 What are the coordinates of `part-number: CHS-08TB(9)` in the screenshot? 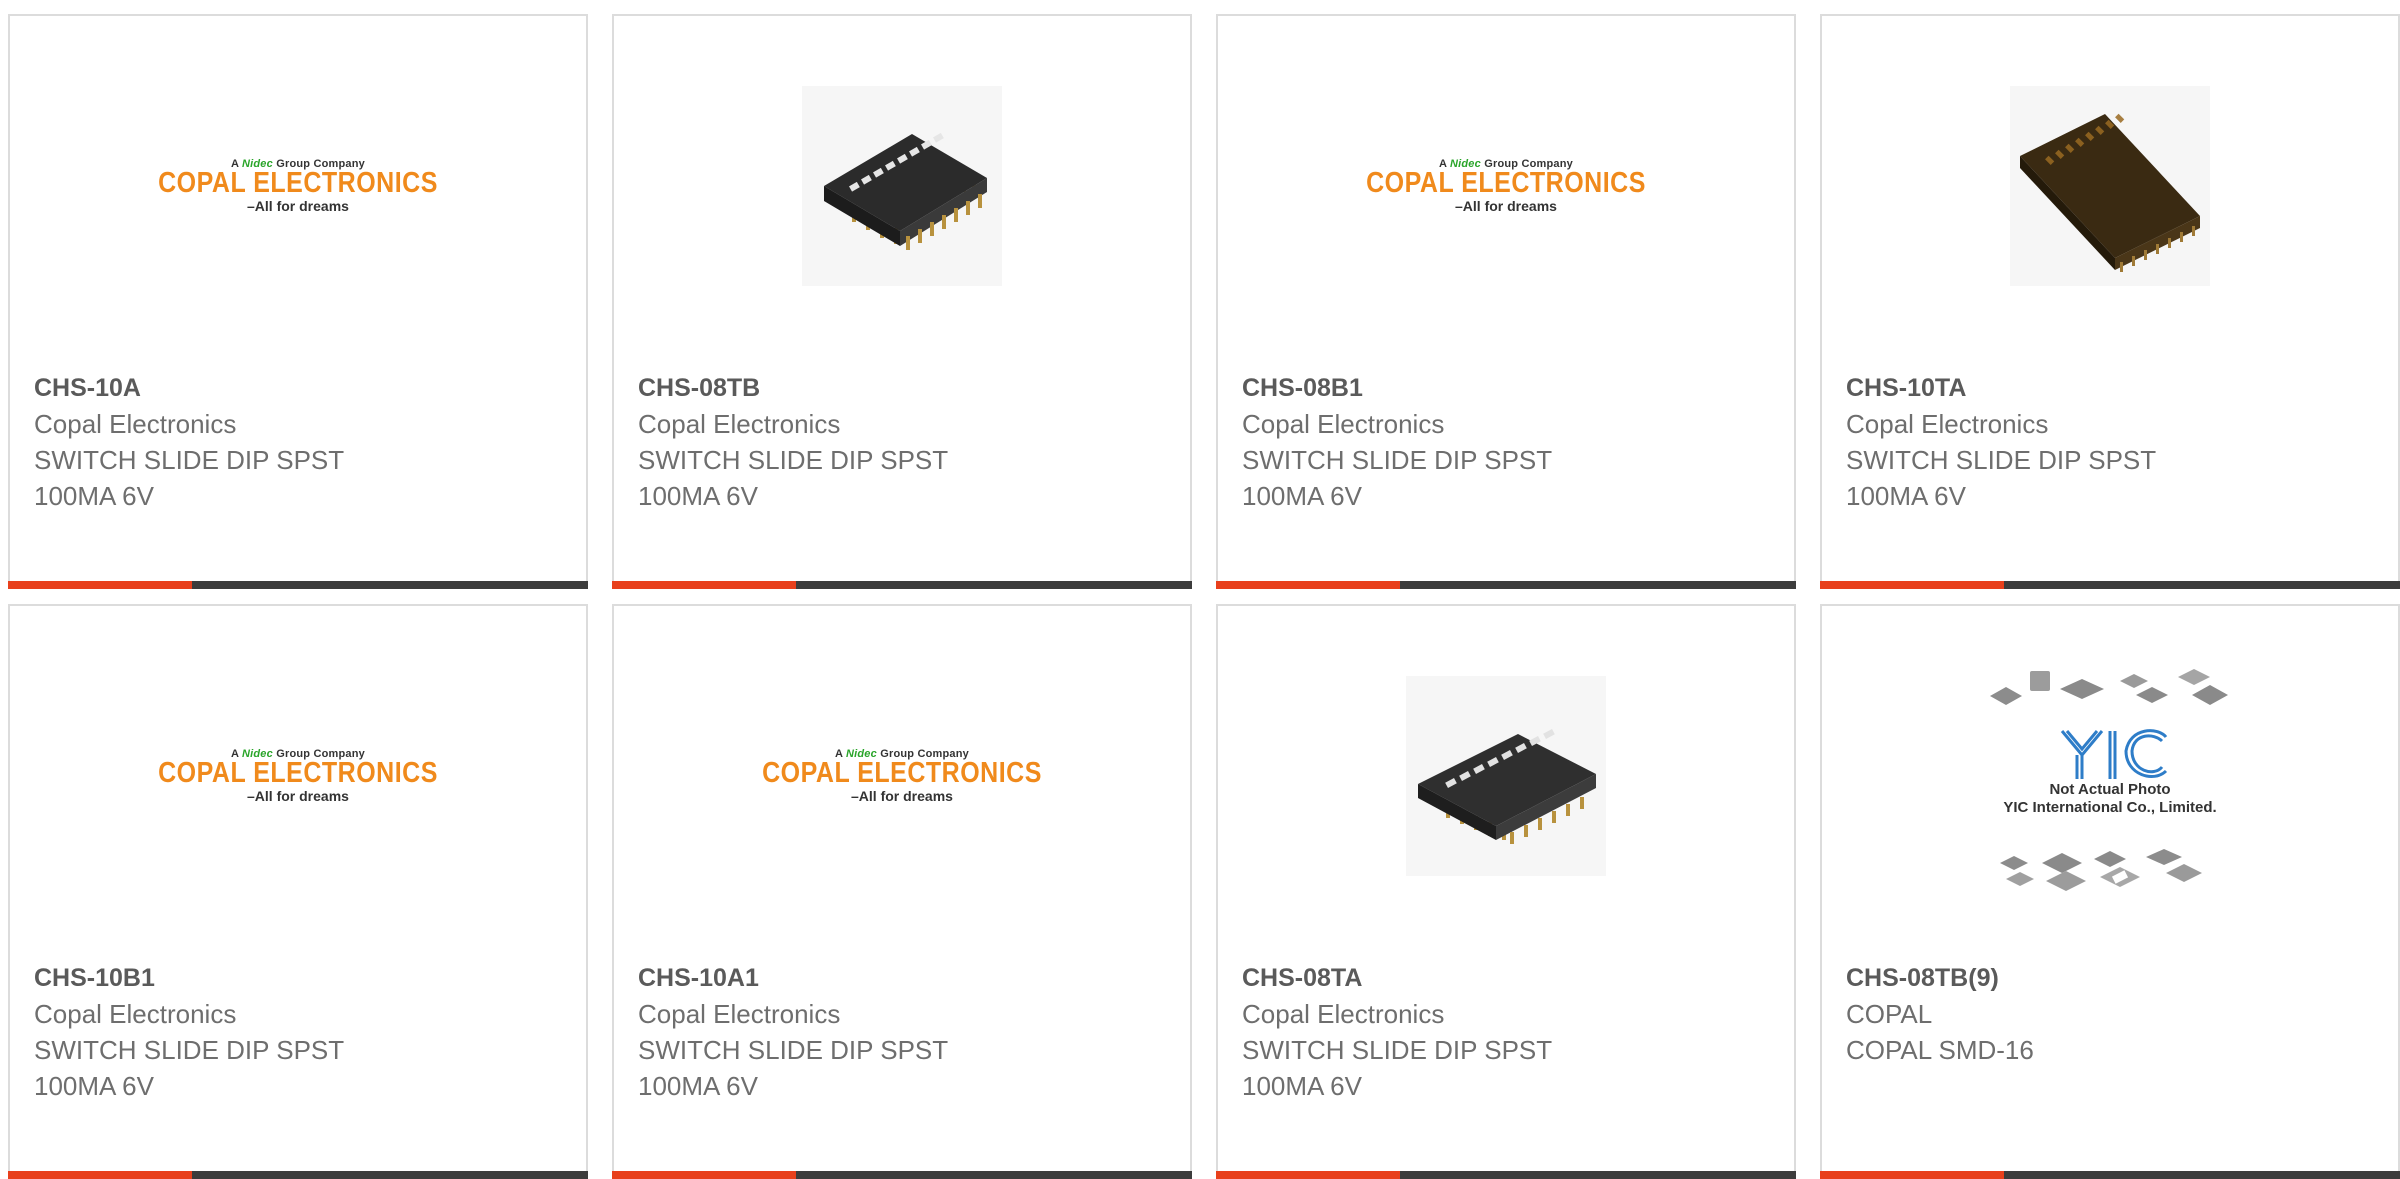 It's located at (2112, 978).